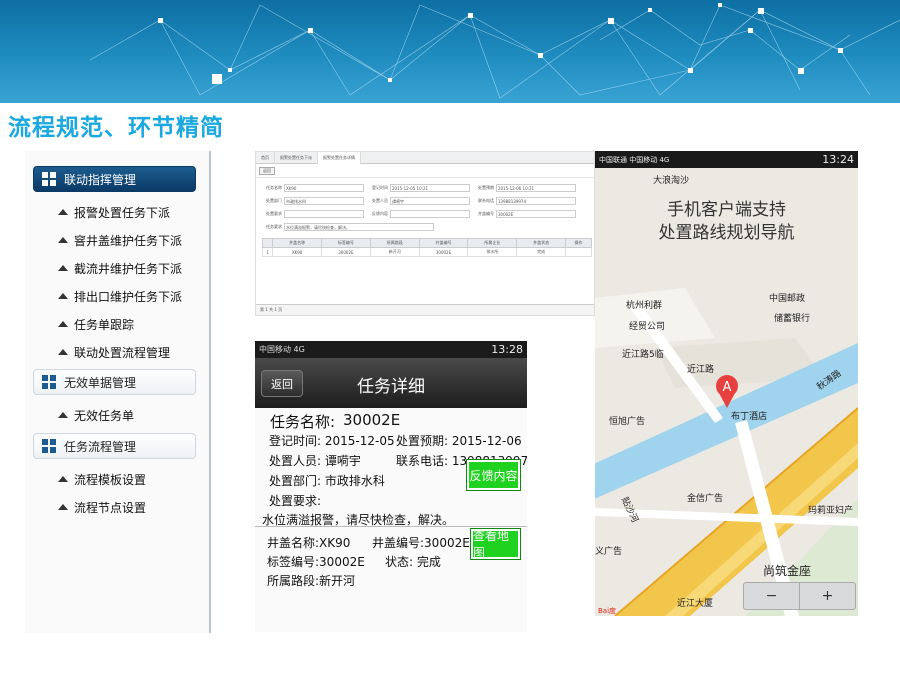 The image size is (900, 673). Describe the element at coordinates (536, 214) in the screenshot. I see `field-value: 30002E` at that location.